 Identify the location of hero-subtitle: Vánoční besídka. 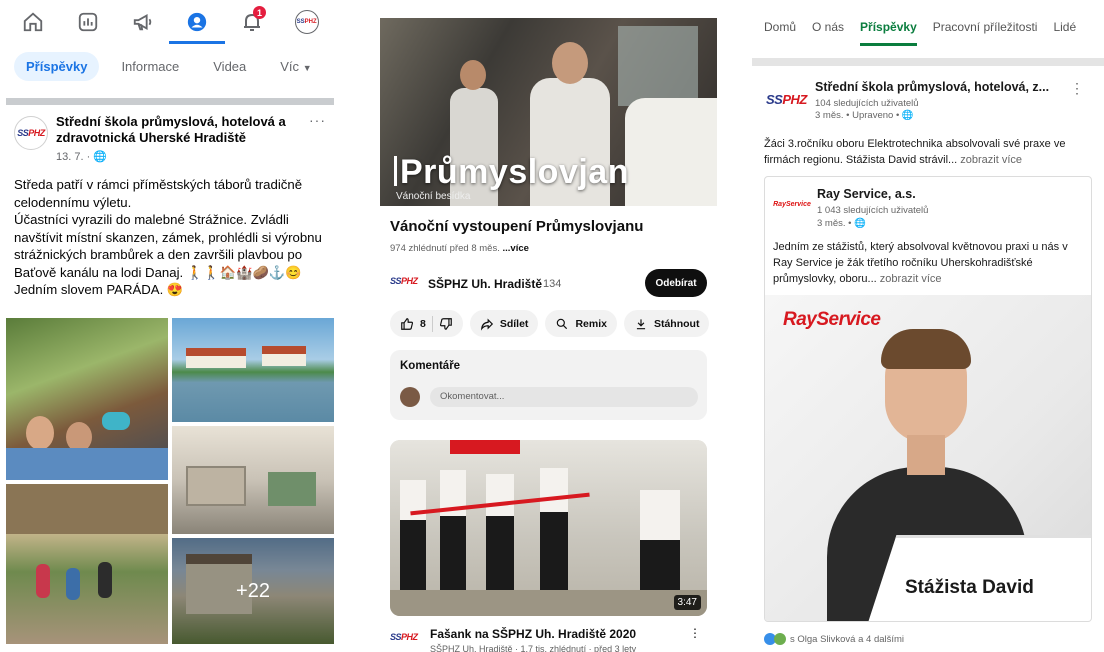
(433, 196).